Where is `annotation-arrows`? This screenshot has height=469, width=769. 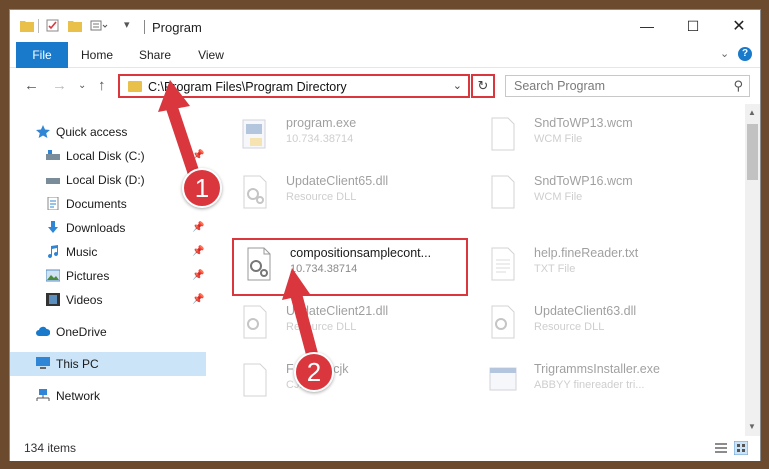 annotation-arrows is located at coordinates (238, 220).